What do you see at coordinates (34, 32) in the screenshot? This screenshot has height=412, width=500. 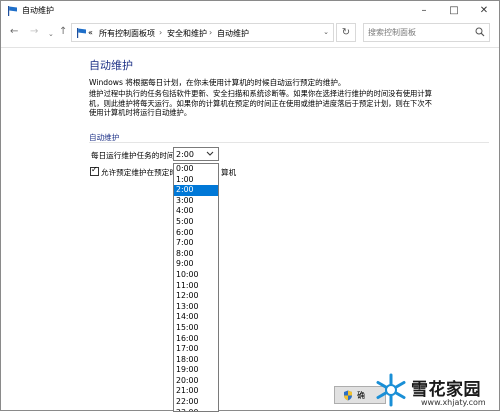 I see `forward-button: →` at bounding box center [34, 32].